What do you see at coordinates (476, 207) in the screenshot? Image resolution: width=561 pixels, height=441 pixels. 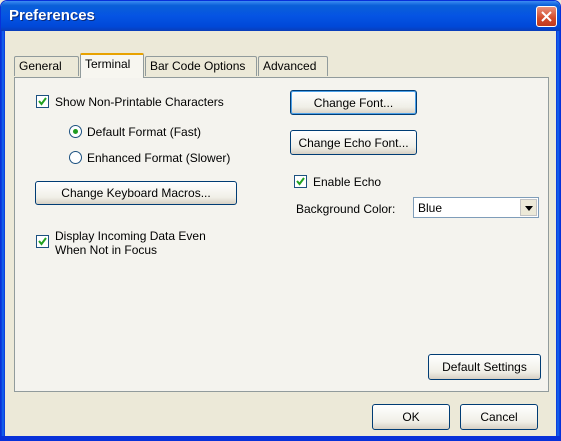 I see `background-color-select: Blue` at bounding box center [476, 207].